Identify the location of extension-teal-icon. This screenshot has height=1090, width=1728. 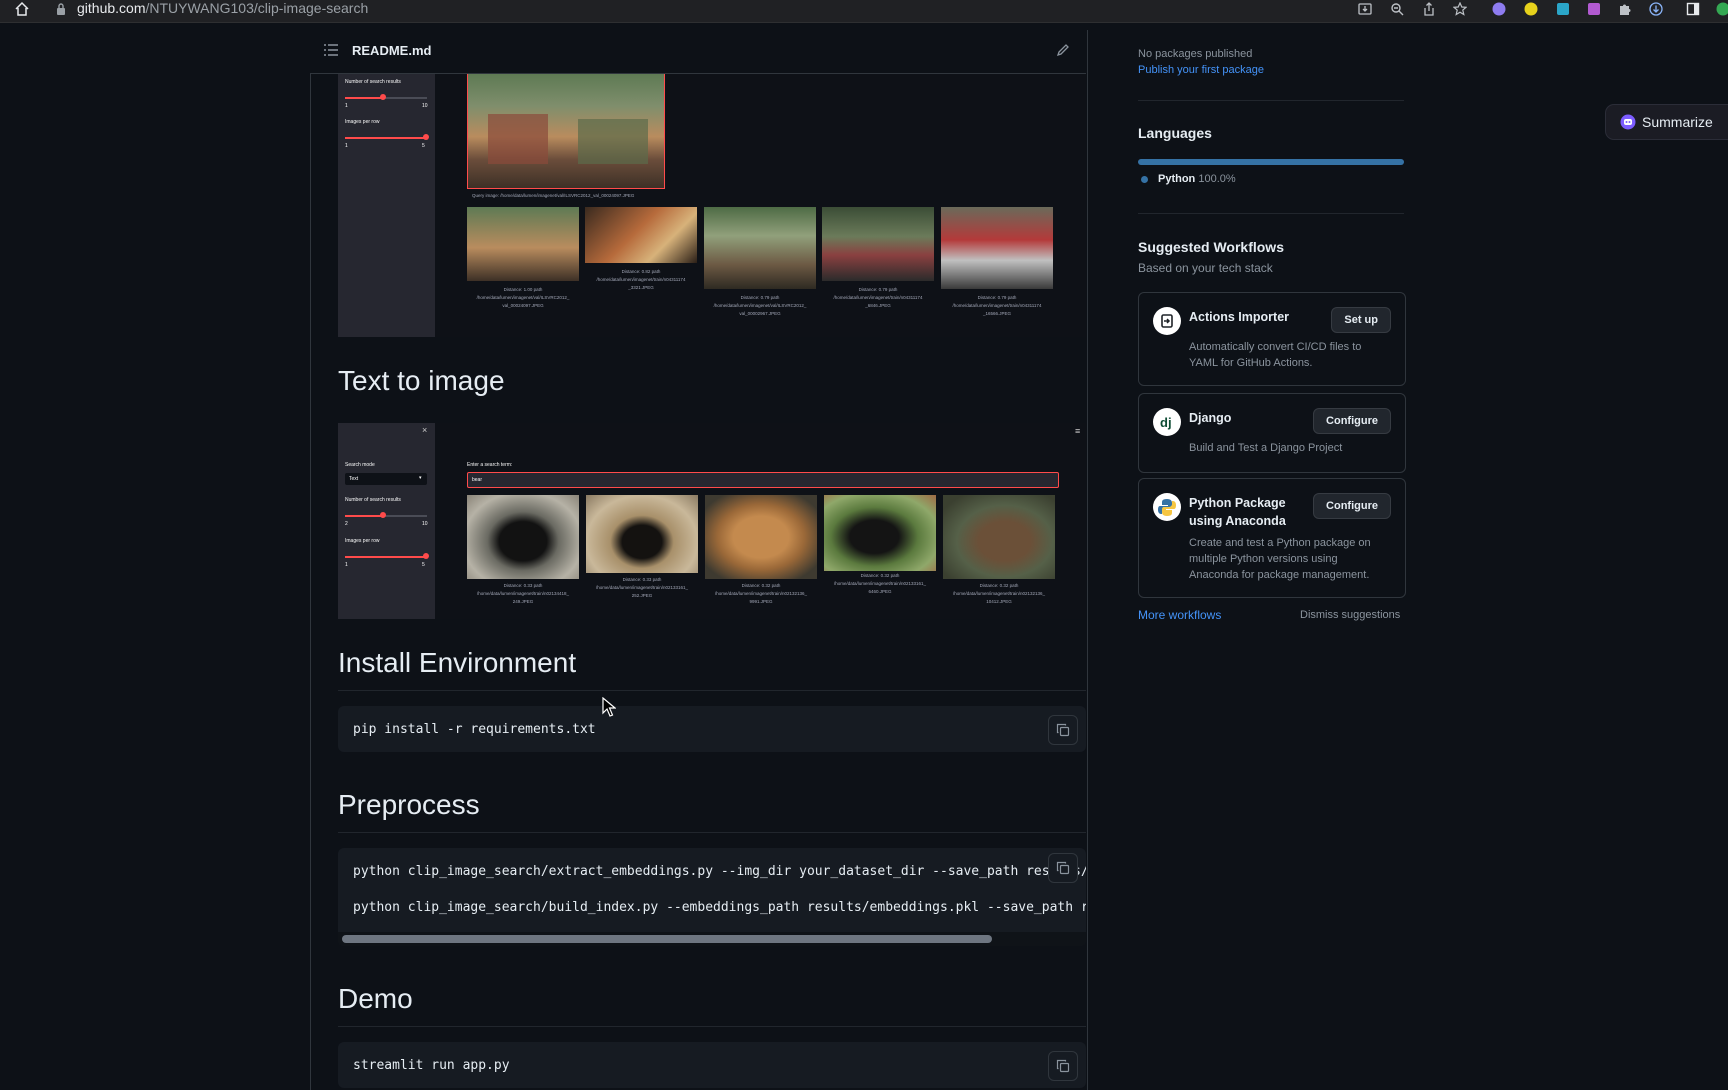
(1563, 9).